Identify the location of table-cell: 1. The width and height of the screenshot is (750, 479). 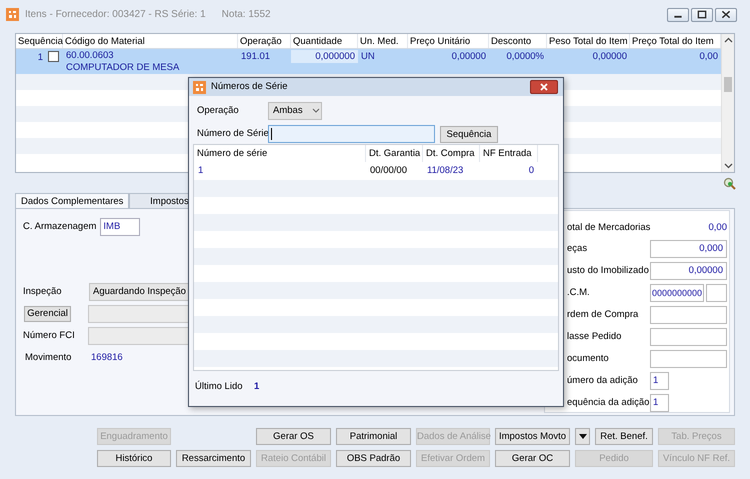
(40, 57).